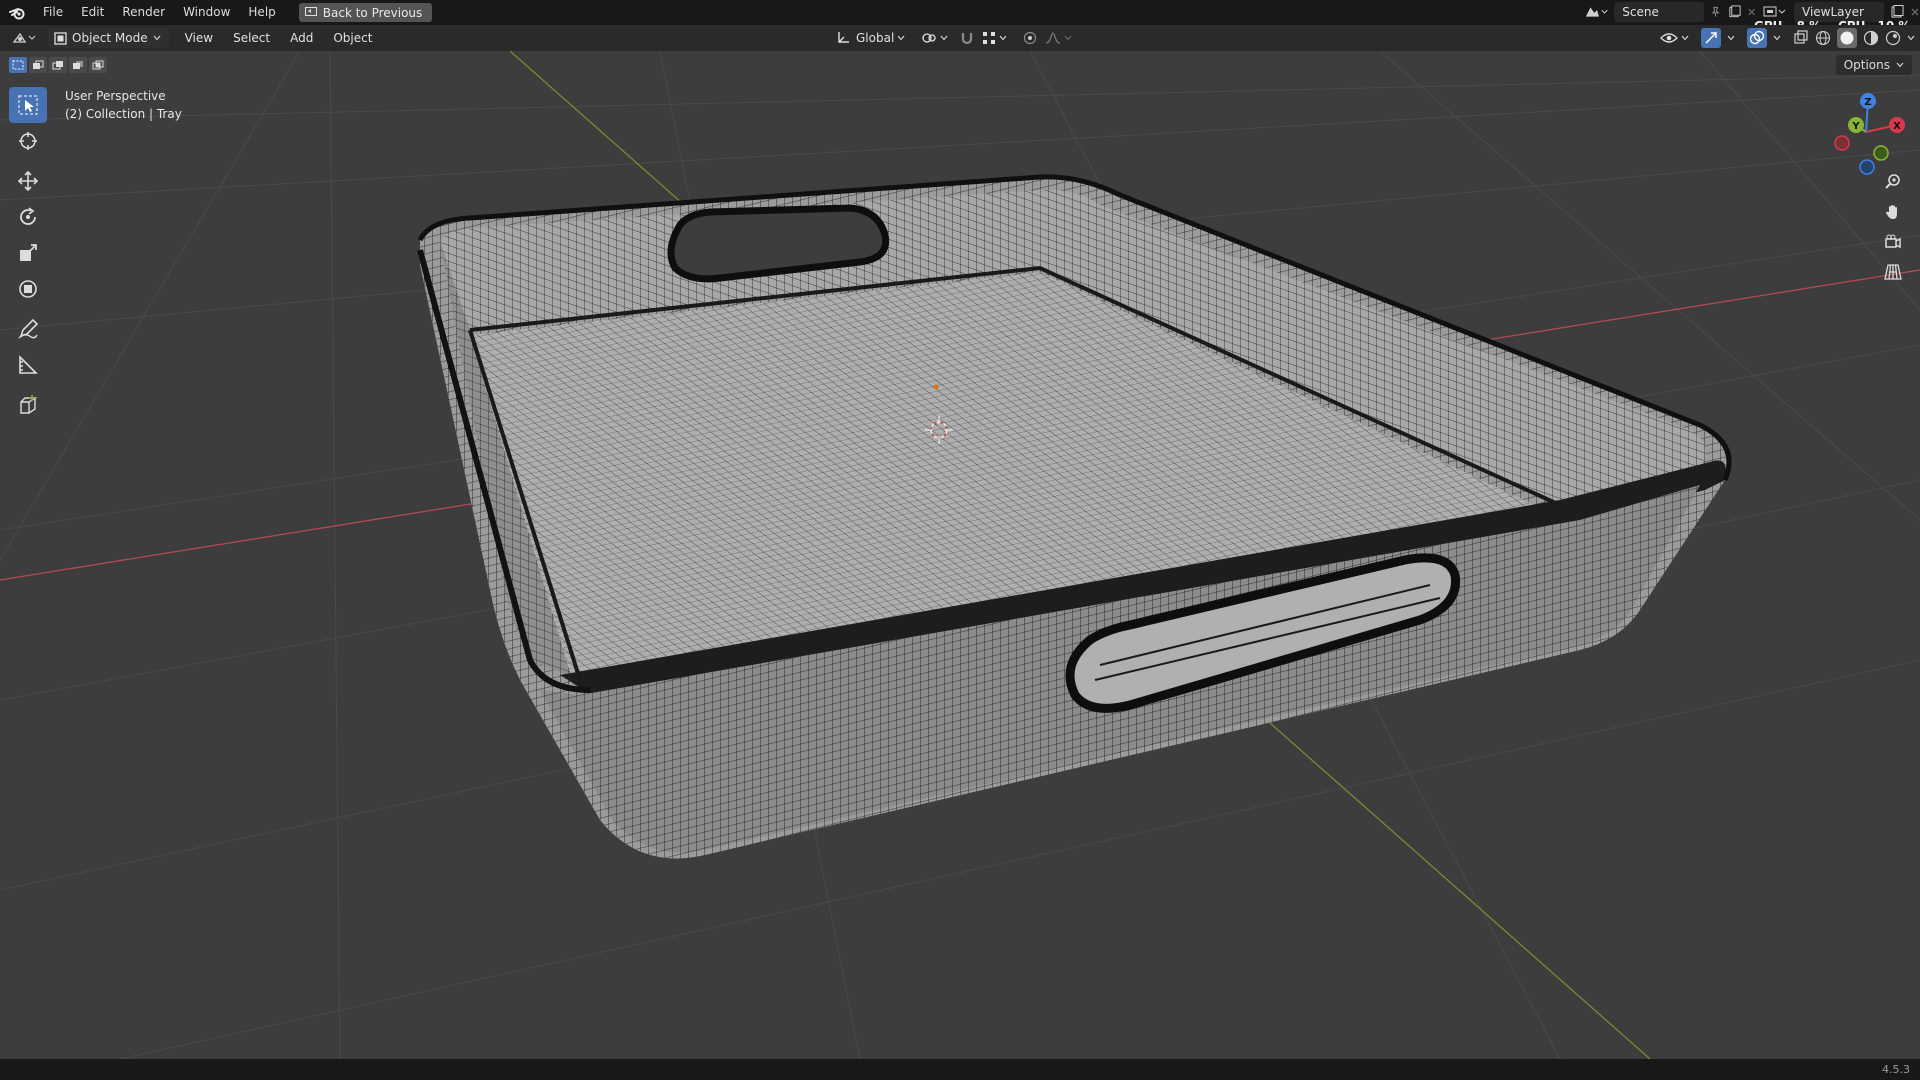  Describe the element at coordinates (1897, 126) in the screenshot. I see `gizmo-x-label: X` at that location.